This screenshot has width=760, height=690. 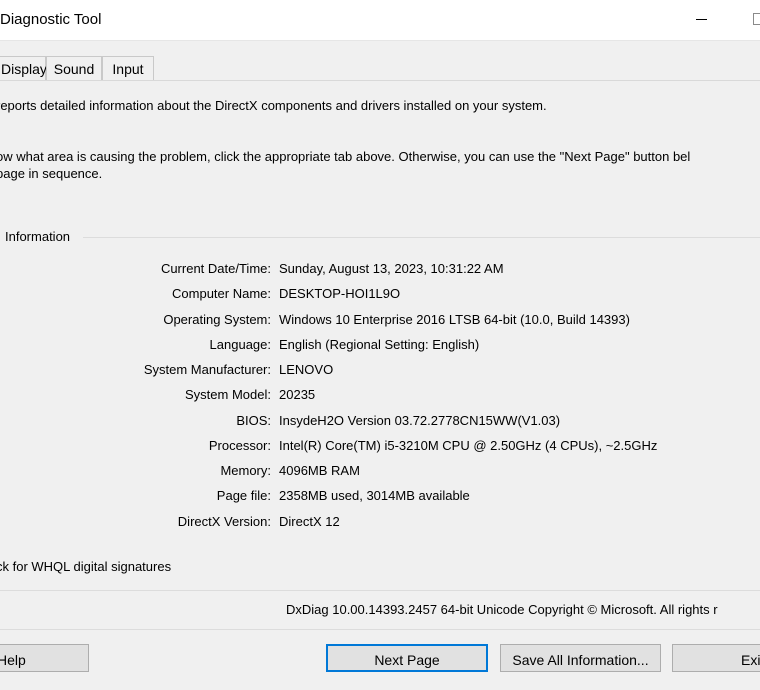 I want to click on info-value: English (Regional Setting: English), so click(x=379, y=344).